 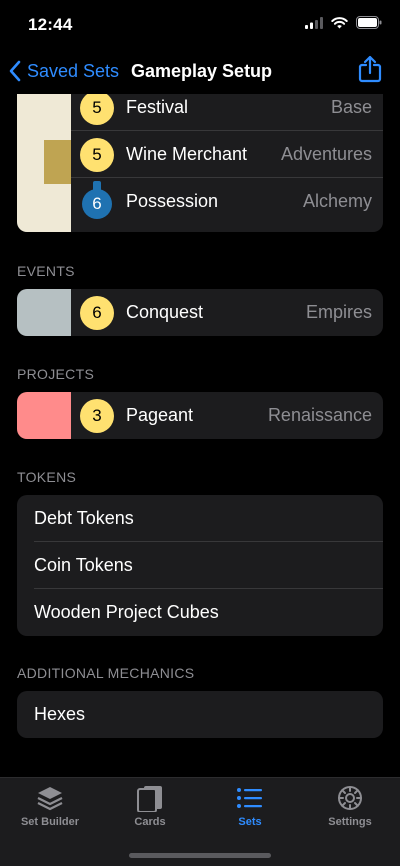 I want to click on card-set: Renaissance, so click(x=319, y=415).